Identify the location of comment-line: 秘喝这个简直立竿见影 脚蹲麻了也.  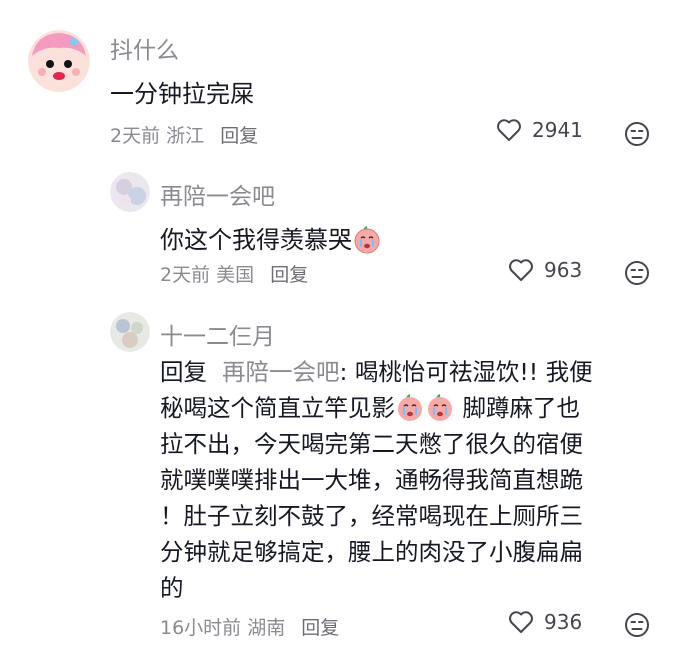
(410, 408).